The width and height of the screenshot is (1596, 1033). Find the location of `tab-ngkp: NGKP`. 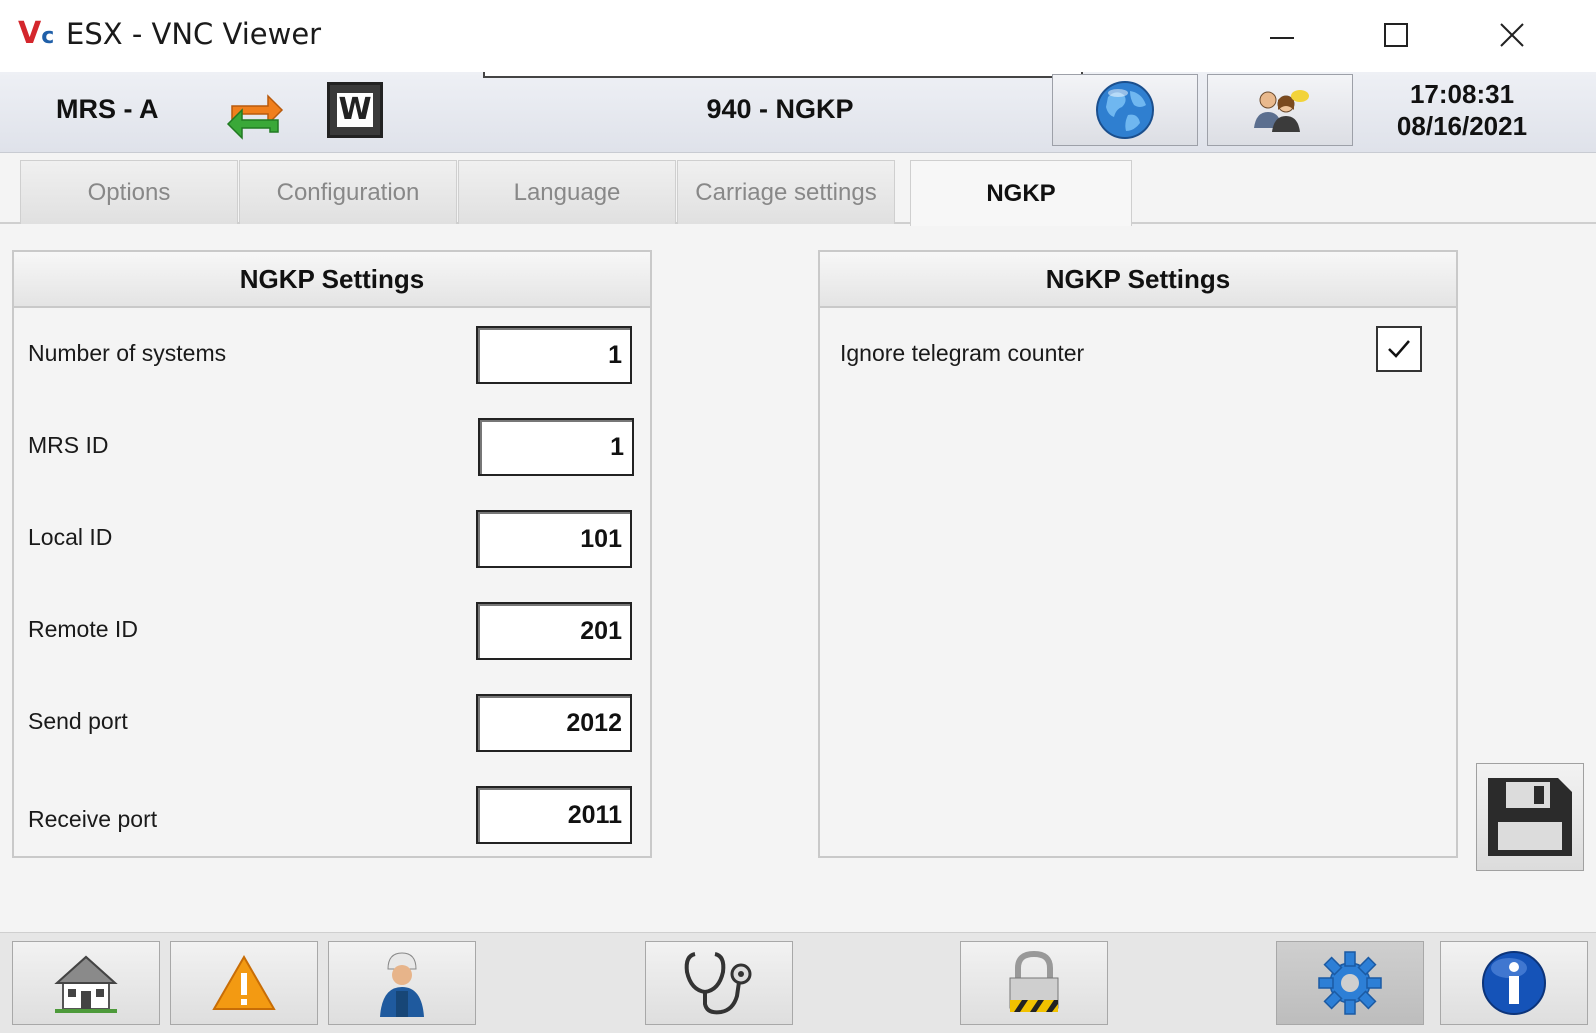

tab-ngkp: NGKP is located at coordinates (1021, 193).